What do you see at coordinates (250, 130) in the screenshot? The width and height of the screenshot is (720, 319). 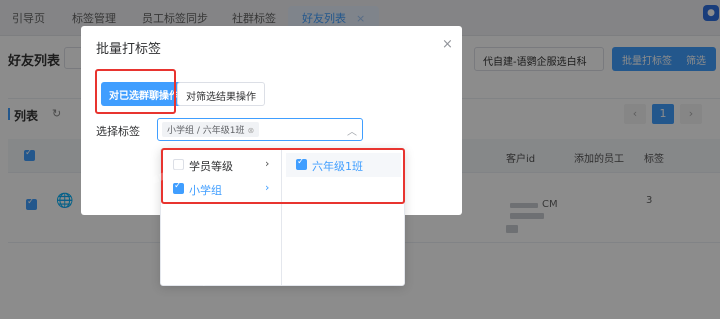 I see `tag-remove-icon: ⊗` at bounding box center [250, 130].